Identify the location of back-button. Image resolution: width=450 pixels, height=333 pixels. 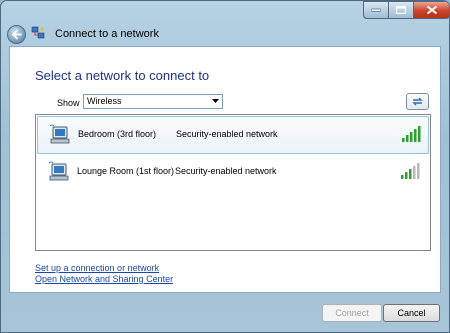
(16, 34).